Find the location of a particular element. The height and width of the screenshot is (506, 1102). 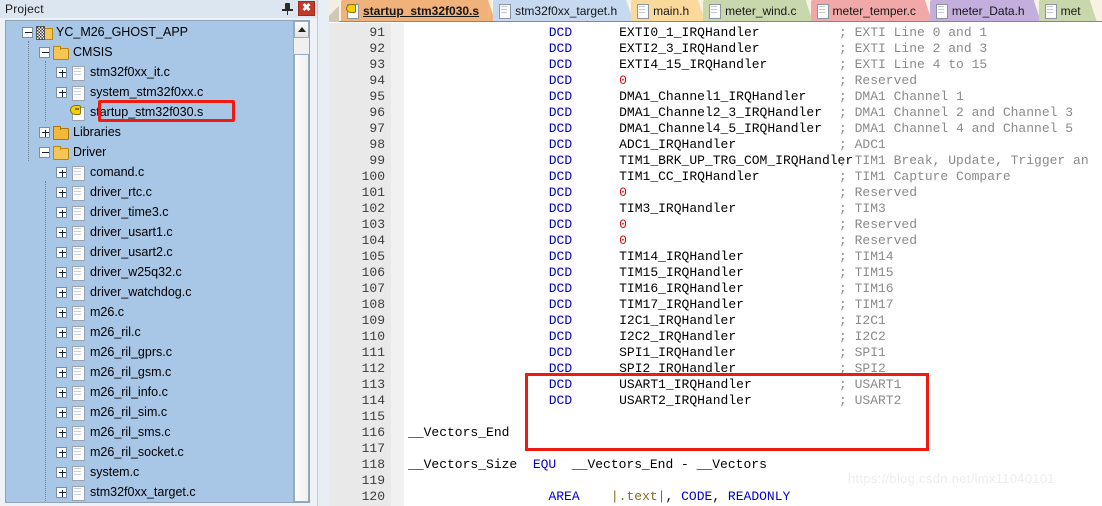

close-icon: ✖ is located at coordinates (306, 8).